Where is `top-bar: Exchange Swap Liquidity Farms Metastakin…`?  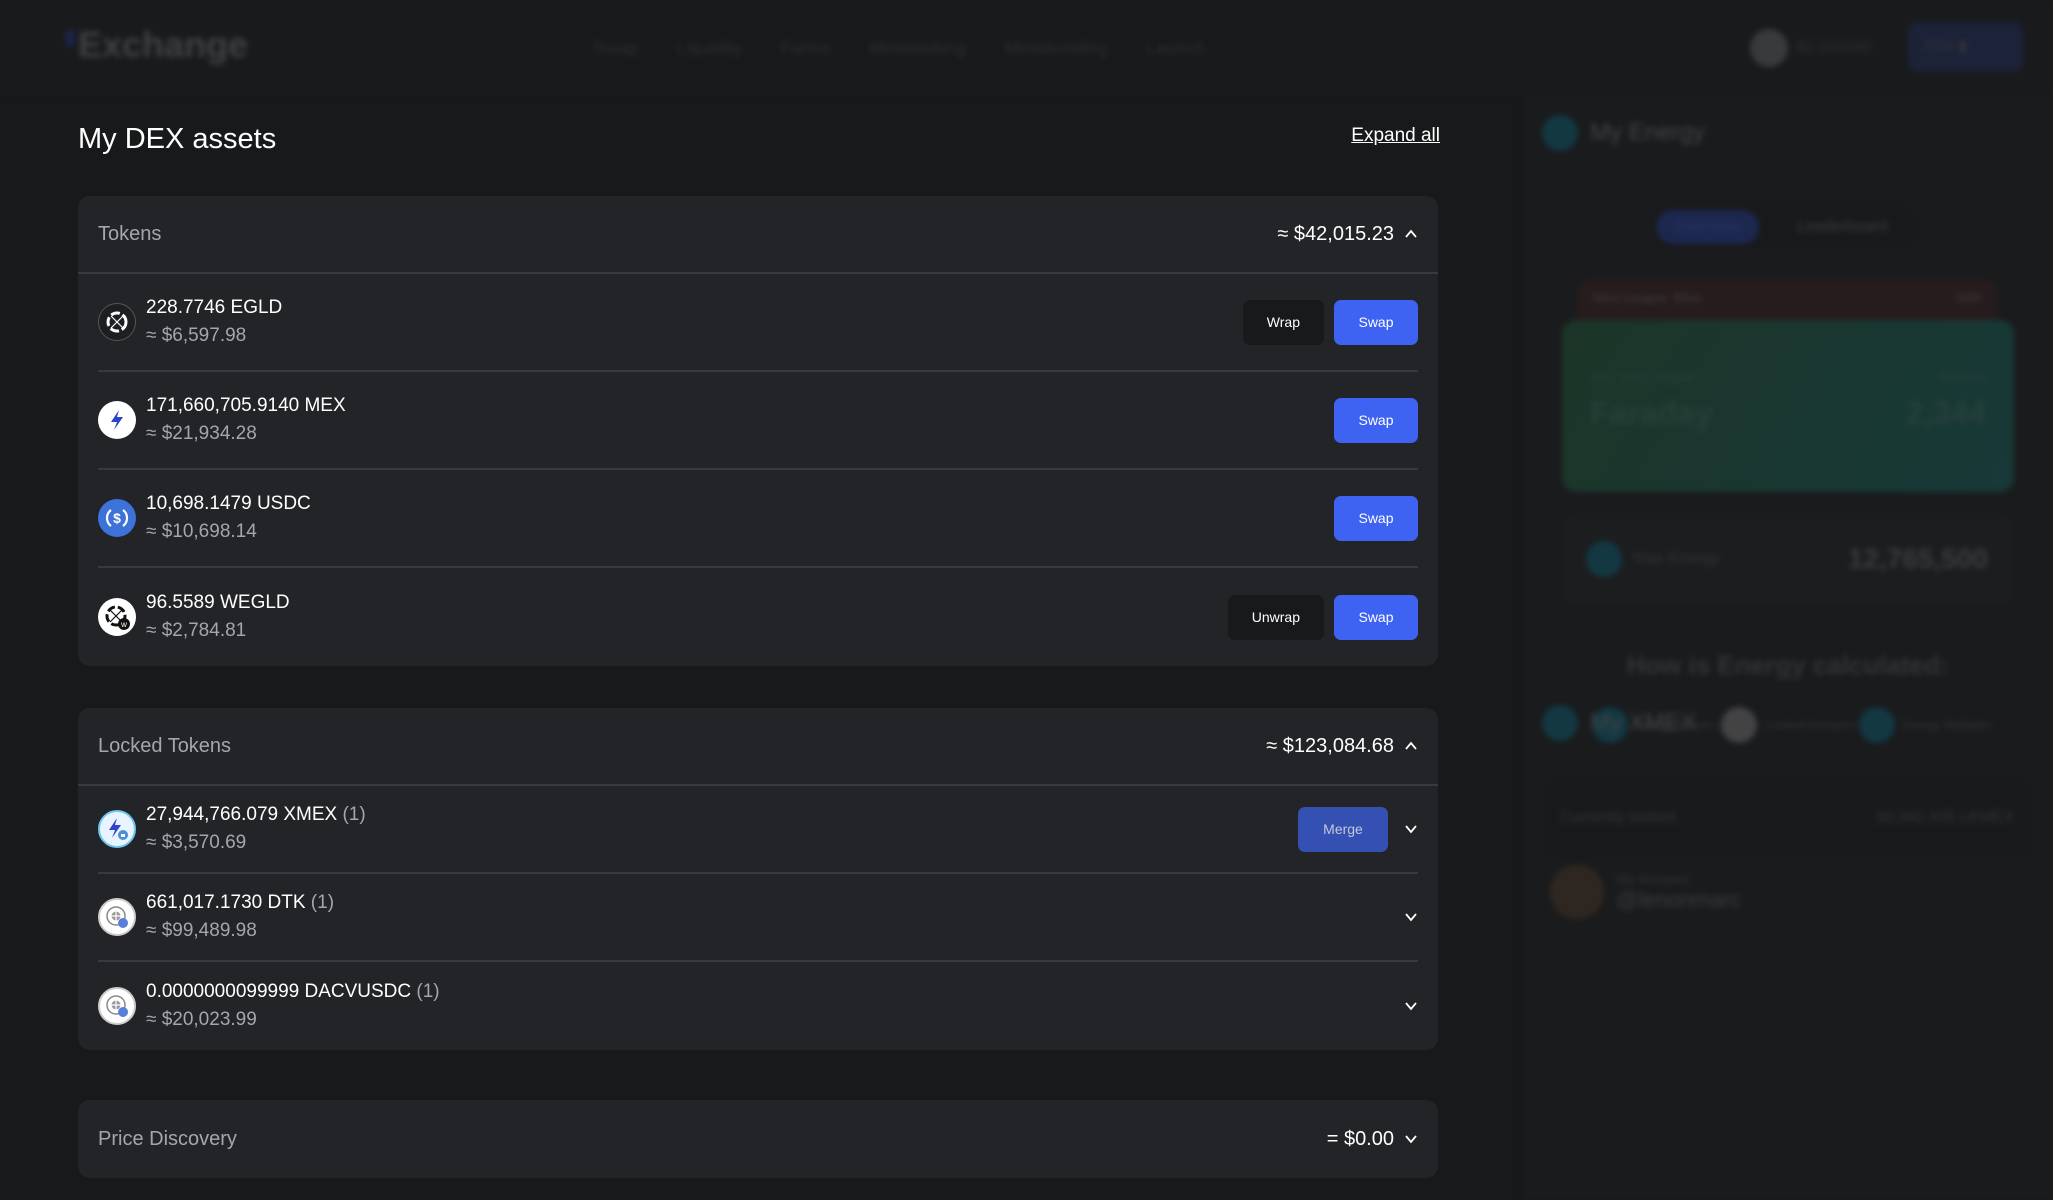
top-bar: Exchange Swap Liquidity Farms Metastakin… is located at coordinates (1026, 47).